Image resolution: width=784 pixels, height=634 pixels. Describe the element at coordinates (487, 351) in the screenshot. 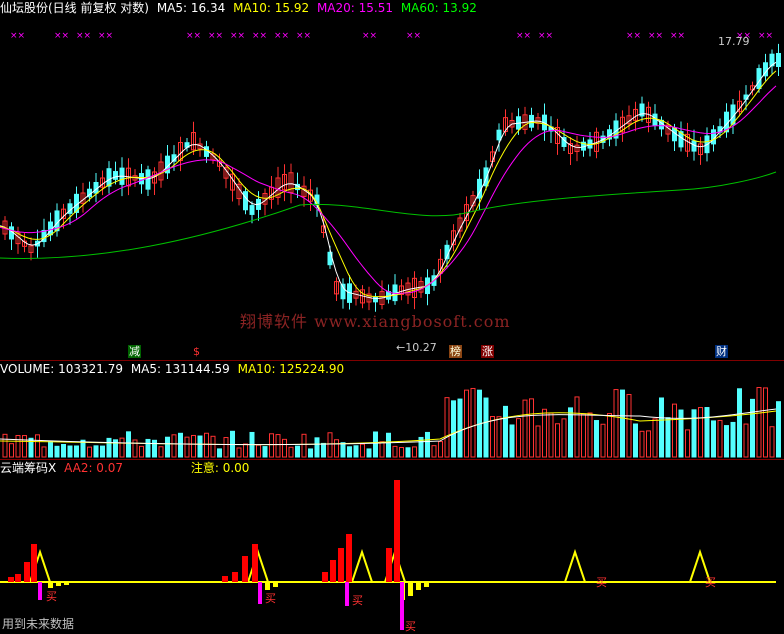

I see `badge-rise: 涨` at that location.